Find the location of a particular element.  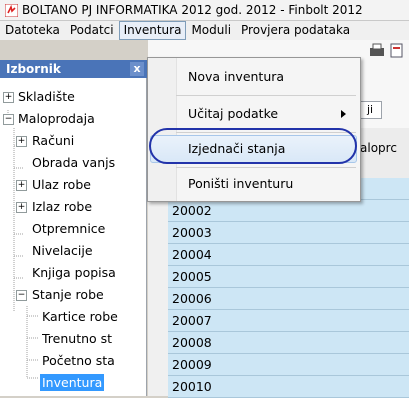

menu-moduli: Moduli is located at coordinates (211, 30).